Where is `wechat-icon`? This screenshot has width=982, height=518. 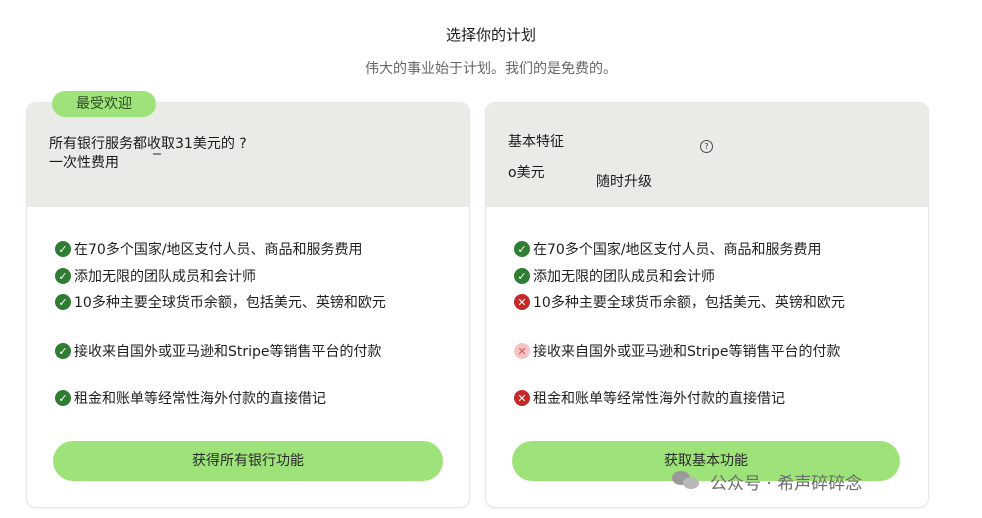 wechat-icon is located at coordinates (687, 481).